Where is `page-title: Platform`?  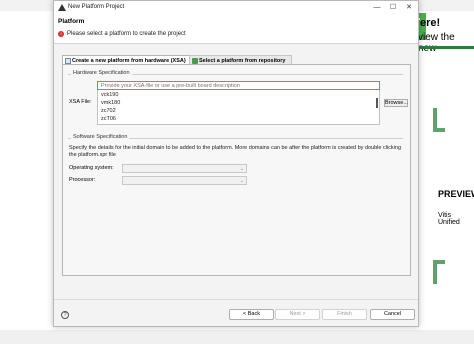
page-title: Platform is located at coordinates (71, 21).